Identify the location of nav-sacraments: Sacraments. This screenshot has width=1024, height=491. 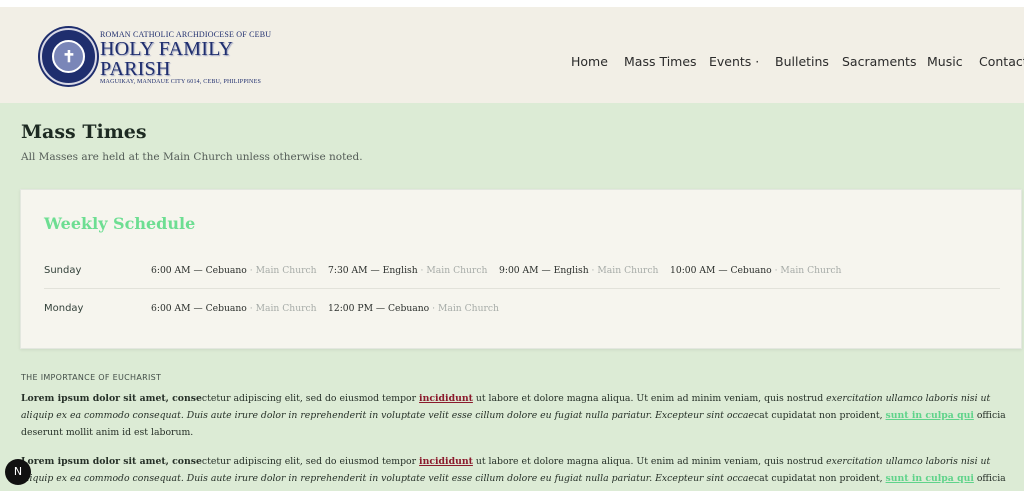
(879, 61).